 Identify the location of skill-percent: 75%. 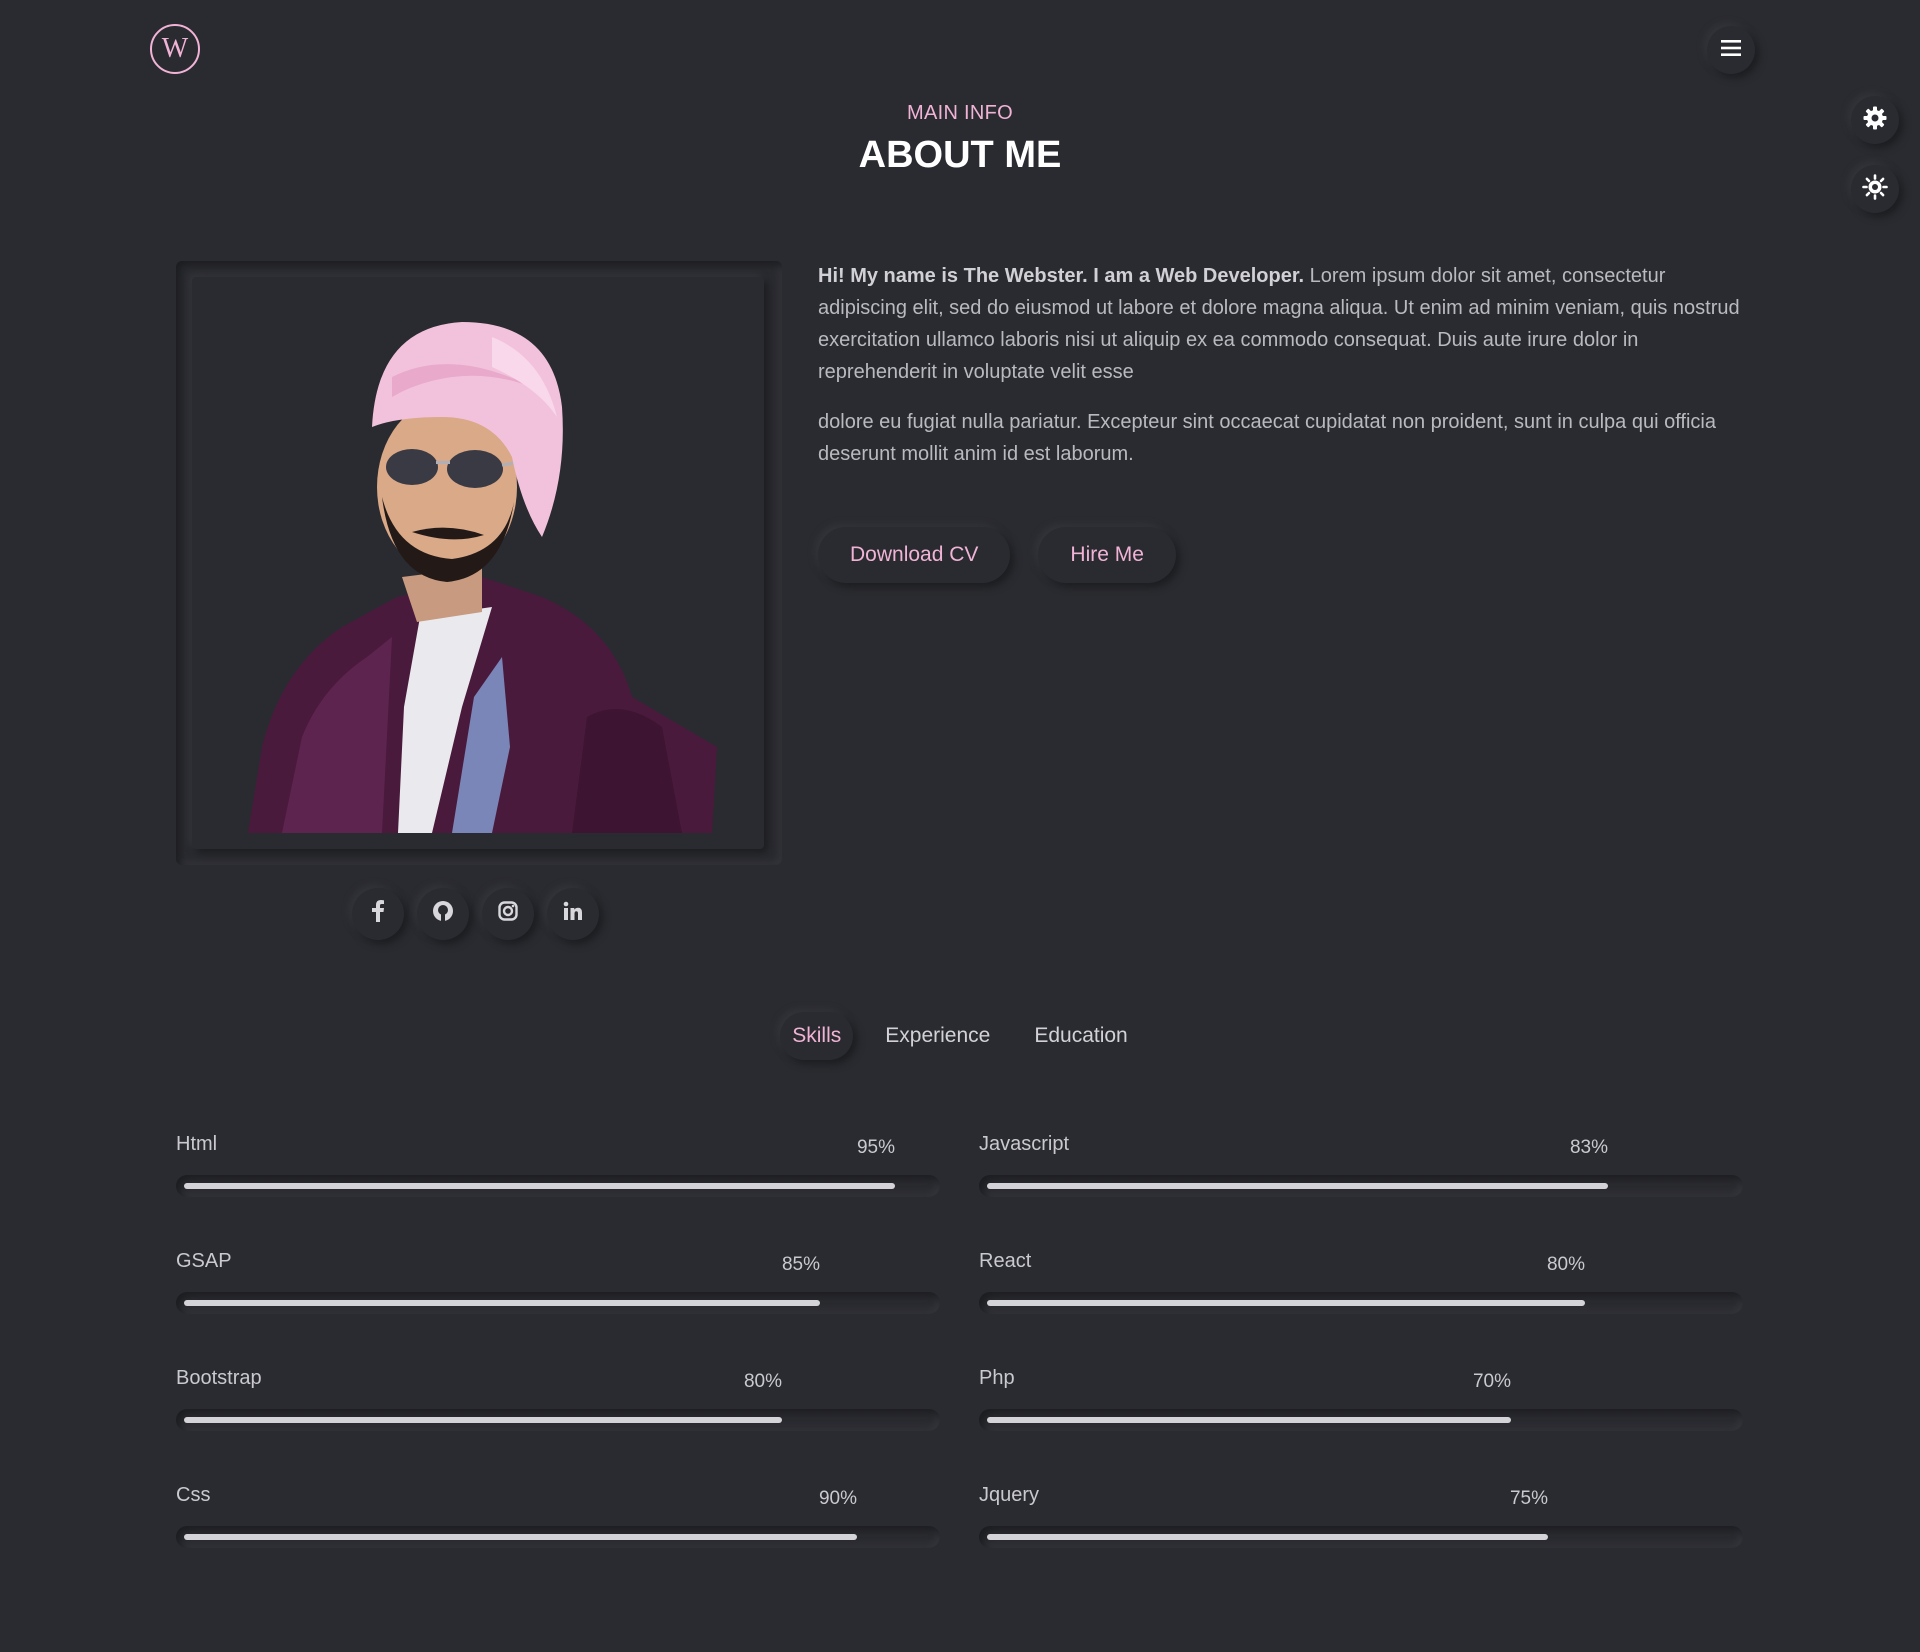
(1528, 1498).